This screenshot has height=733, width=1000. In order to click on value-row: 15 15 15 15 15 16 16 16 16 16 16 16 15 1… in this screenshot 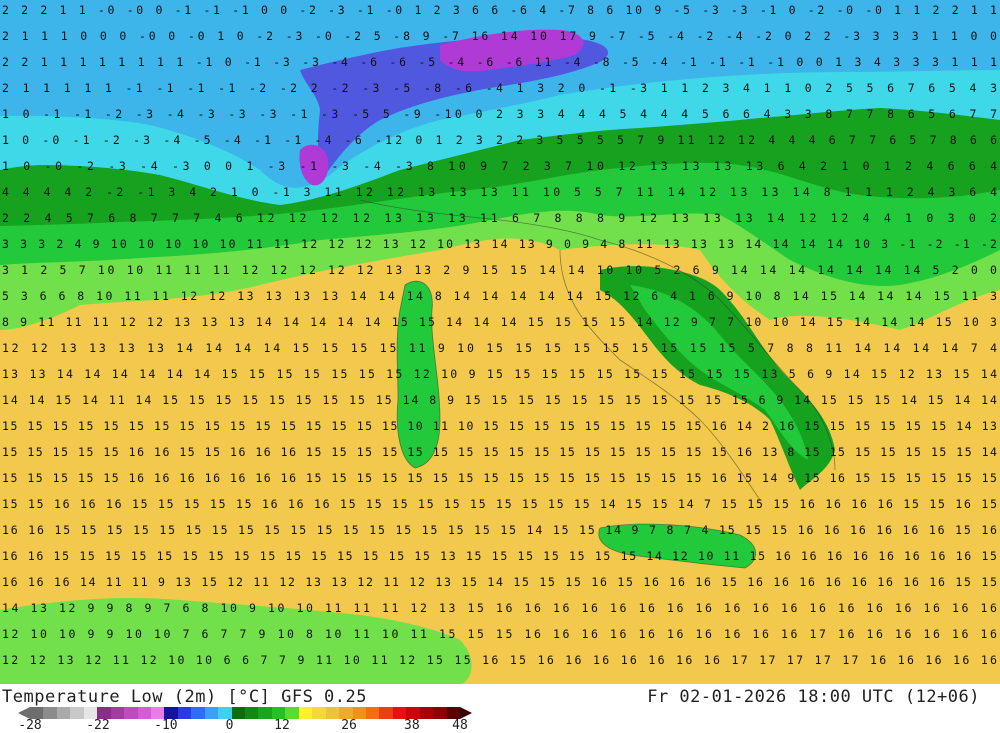, I will do `click(499, 478)`.